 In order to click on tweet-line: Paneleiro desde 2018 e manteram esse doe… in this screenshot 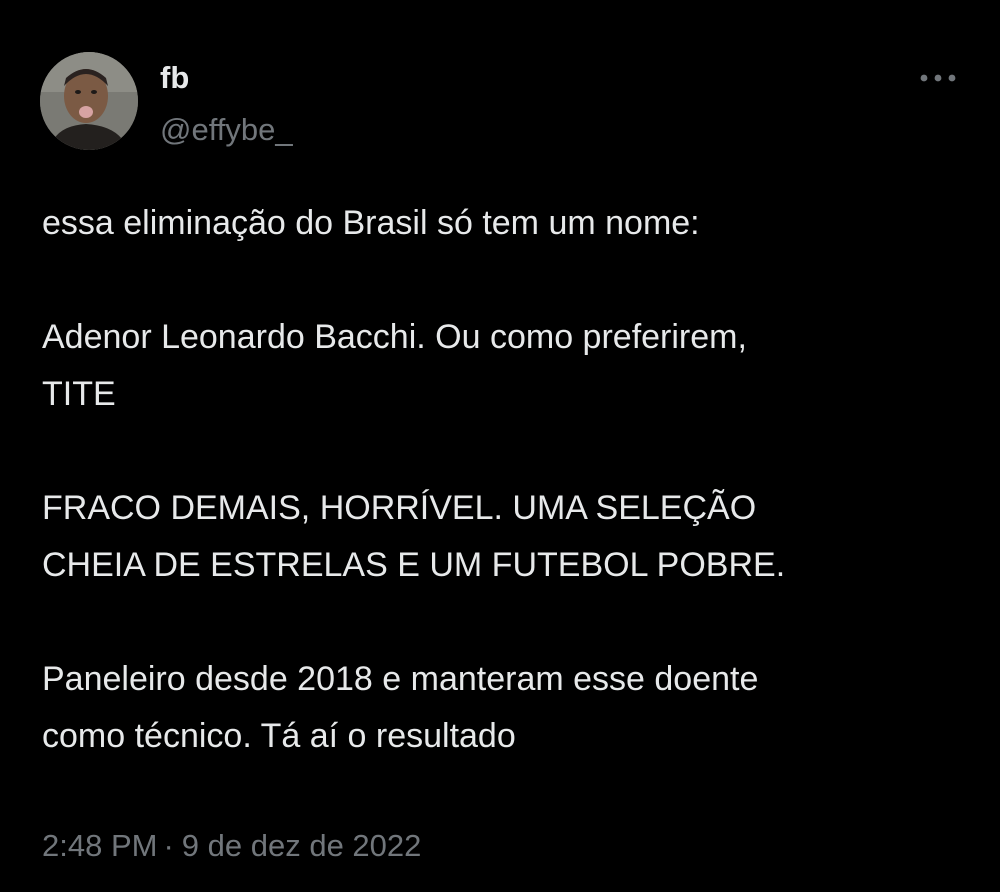, I will do `click(400, 679)`.